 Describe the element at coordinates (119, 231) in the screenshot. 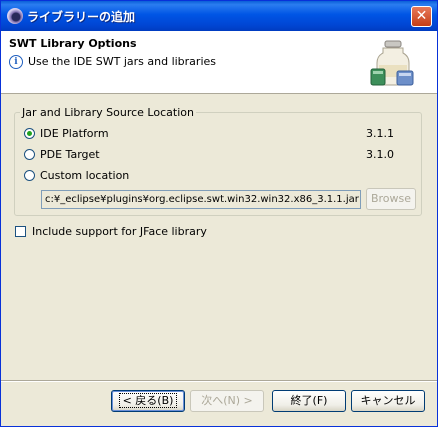

I see `jface-support-label: Include support for JFace library` at that location.